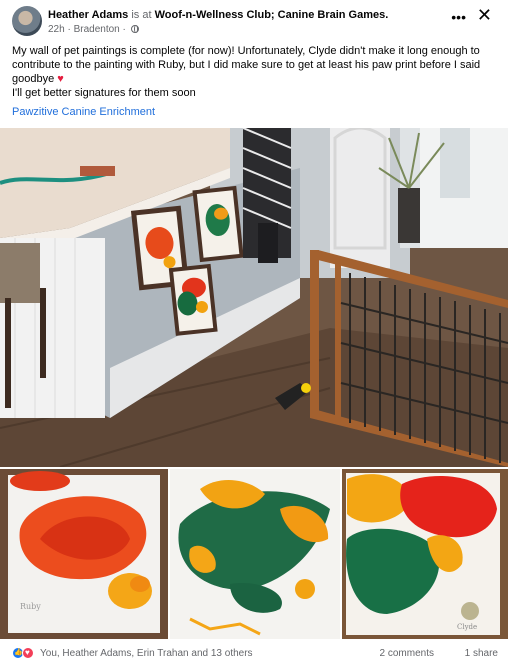 The width and height of the screenshot is (508, 661). I want to click on author-name: Heather Adams, so click(88, 15).